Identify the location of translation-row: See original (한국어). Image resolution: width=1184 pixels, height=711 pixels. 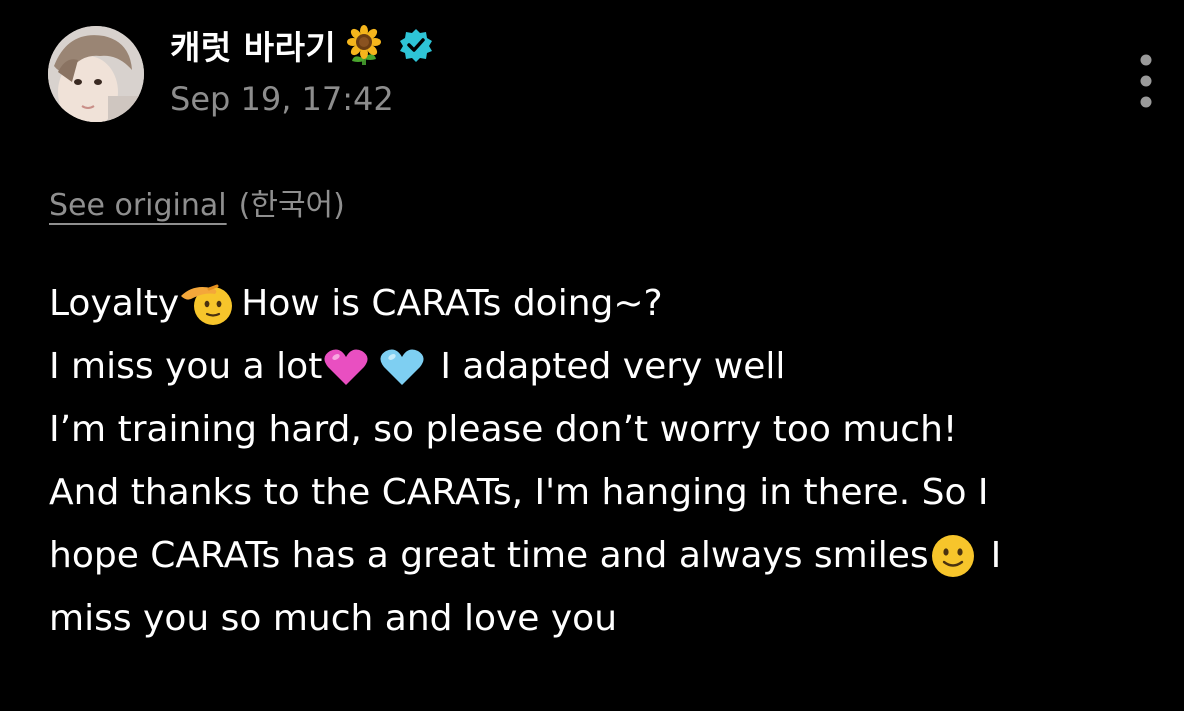
(197, 202).